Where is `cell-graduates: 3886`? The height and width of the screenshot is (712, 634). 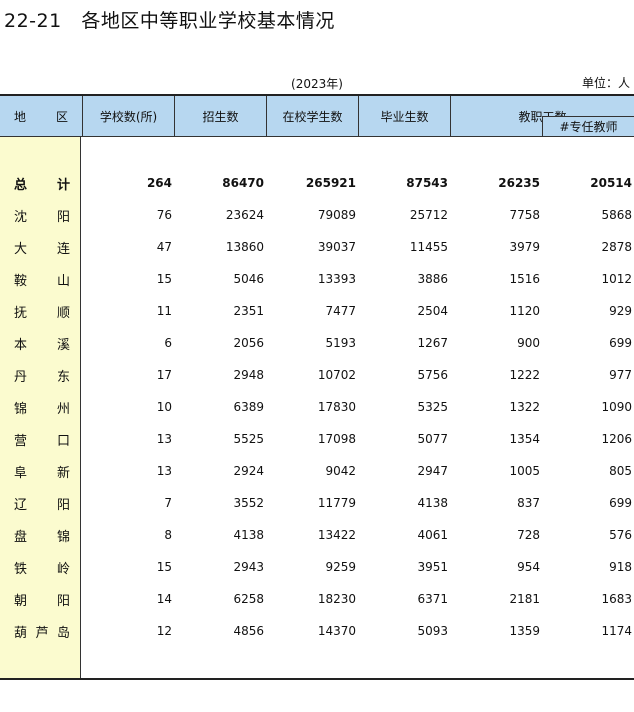 cell-graduates: 3886 is located at coordinates (432, 279).